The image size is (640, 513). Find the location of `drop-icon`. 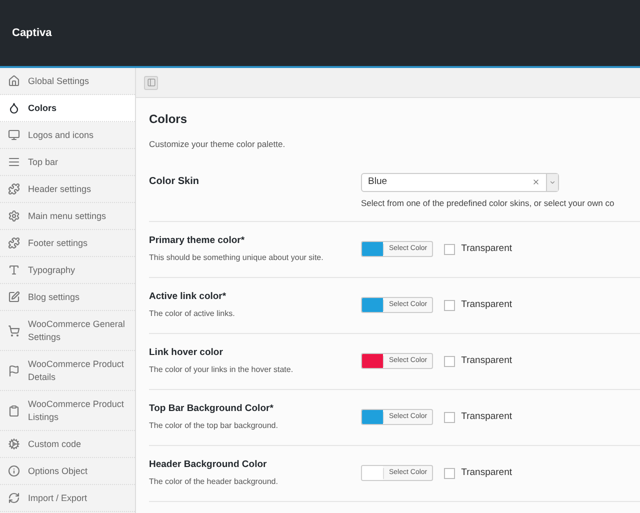

drop-icon is located at coordinates (14, 108).